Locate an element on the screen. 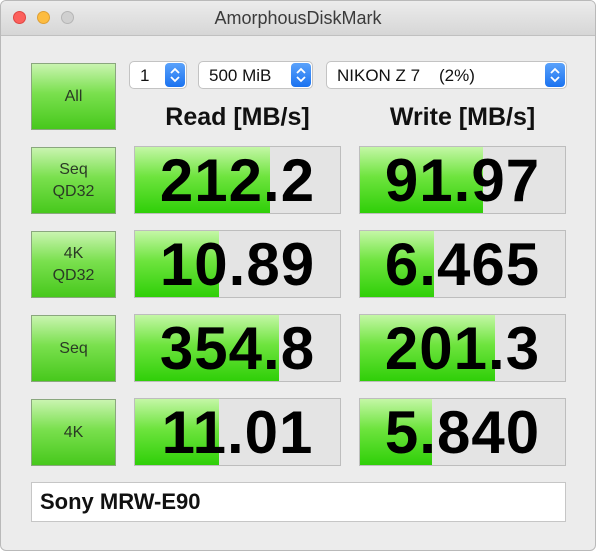 The height and width of the screenshot is (551, 596). 4k-qd32-read-cell: 10.89 is located at coordinates (237, 264).